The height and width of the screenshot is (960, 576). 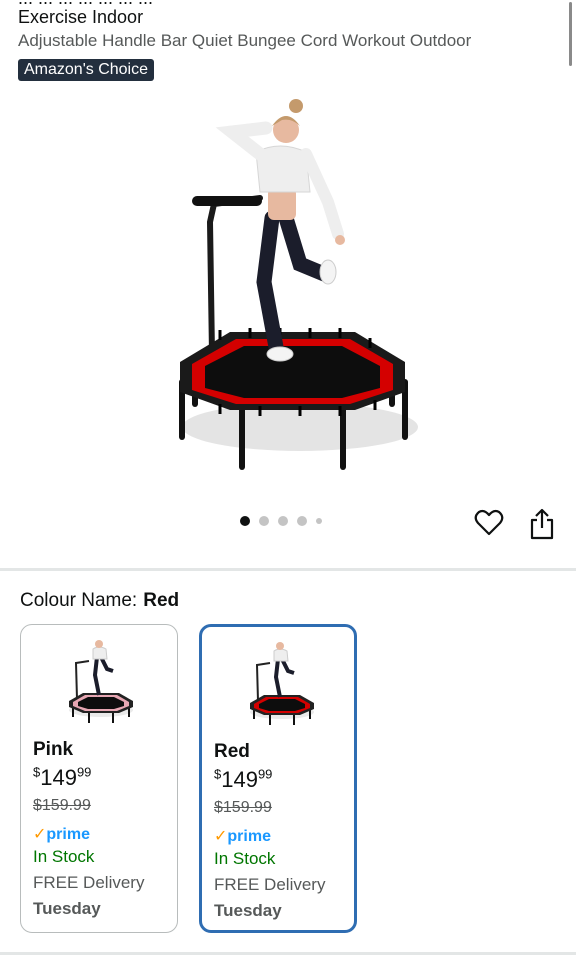 What do you see at coordinates (161, 600) in the screenshot?
I see `colour-name-value: Red` at bounding box center [161, 600].